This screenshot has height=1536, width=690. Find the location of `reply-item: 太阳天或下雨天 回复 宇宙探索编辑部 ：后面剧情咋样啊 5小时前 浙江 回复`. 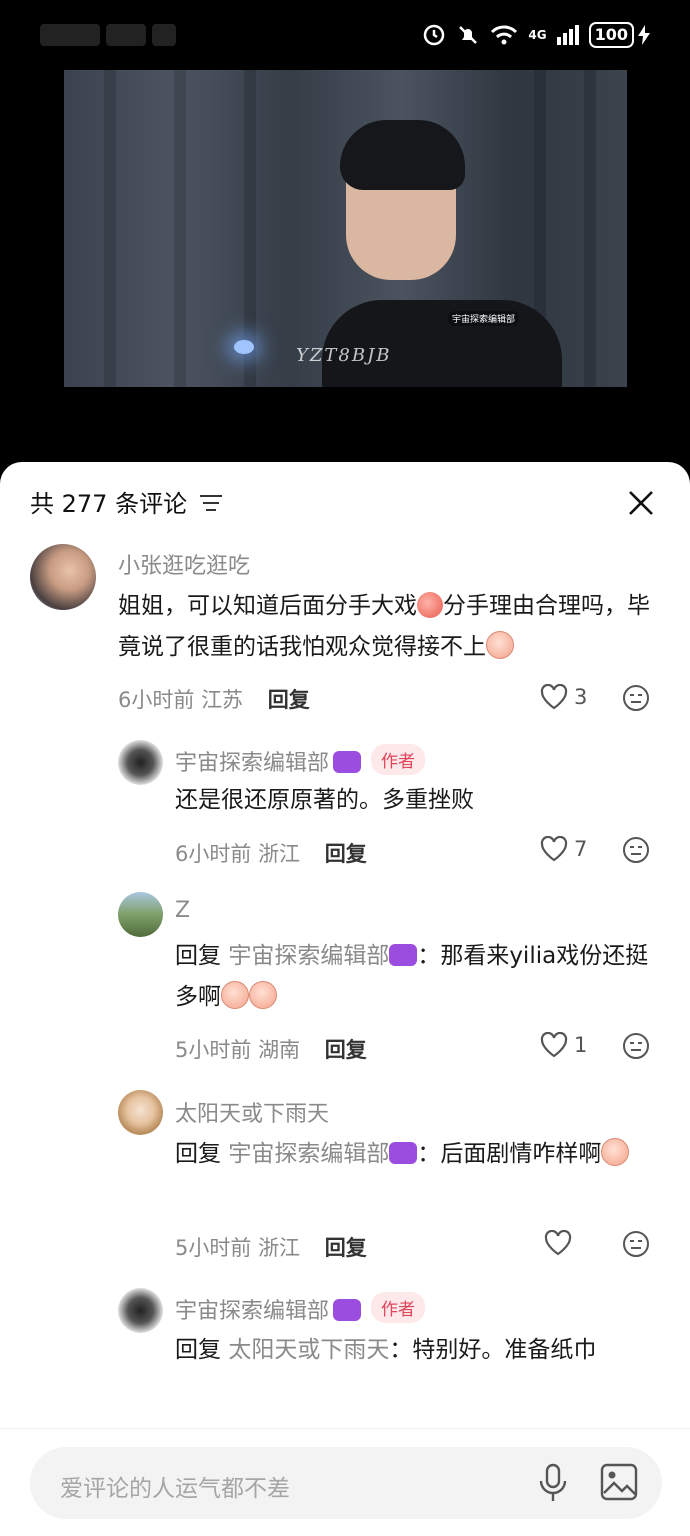

reply-item: 太阳天或下雨天 回复 宇宙探索编辑部 ：后面剧情咋样啊 5小时前 浙江 回复 is located at coordinates (345, 1178).